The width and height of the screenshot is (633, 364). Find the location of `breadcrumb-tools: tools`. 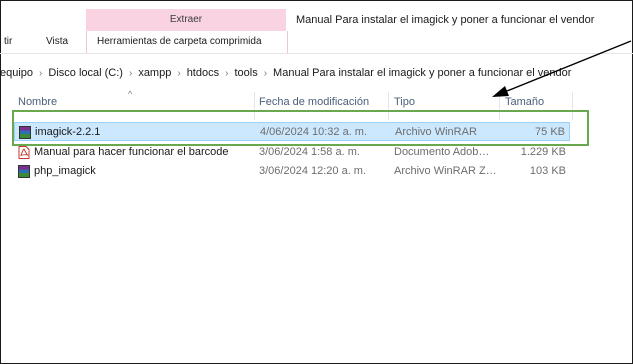

breadcrumb-tools: tools is located at coordinates (245, 73).